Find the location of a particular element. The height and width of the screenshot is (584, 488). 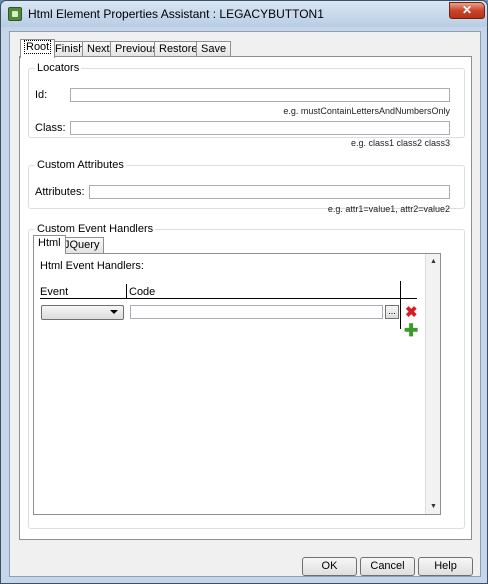

id-hint: e.g. mustContainLettersAndNumbersOnly is located at coordinates (366, 111).